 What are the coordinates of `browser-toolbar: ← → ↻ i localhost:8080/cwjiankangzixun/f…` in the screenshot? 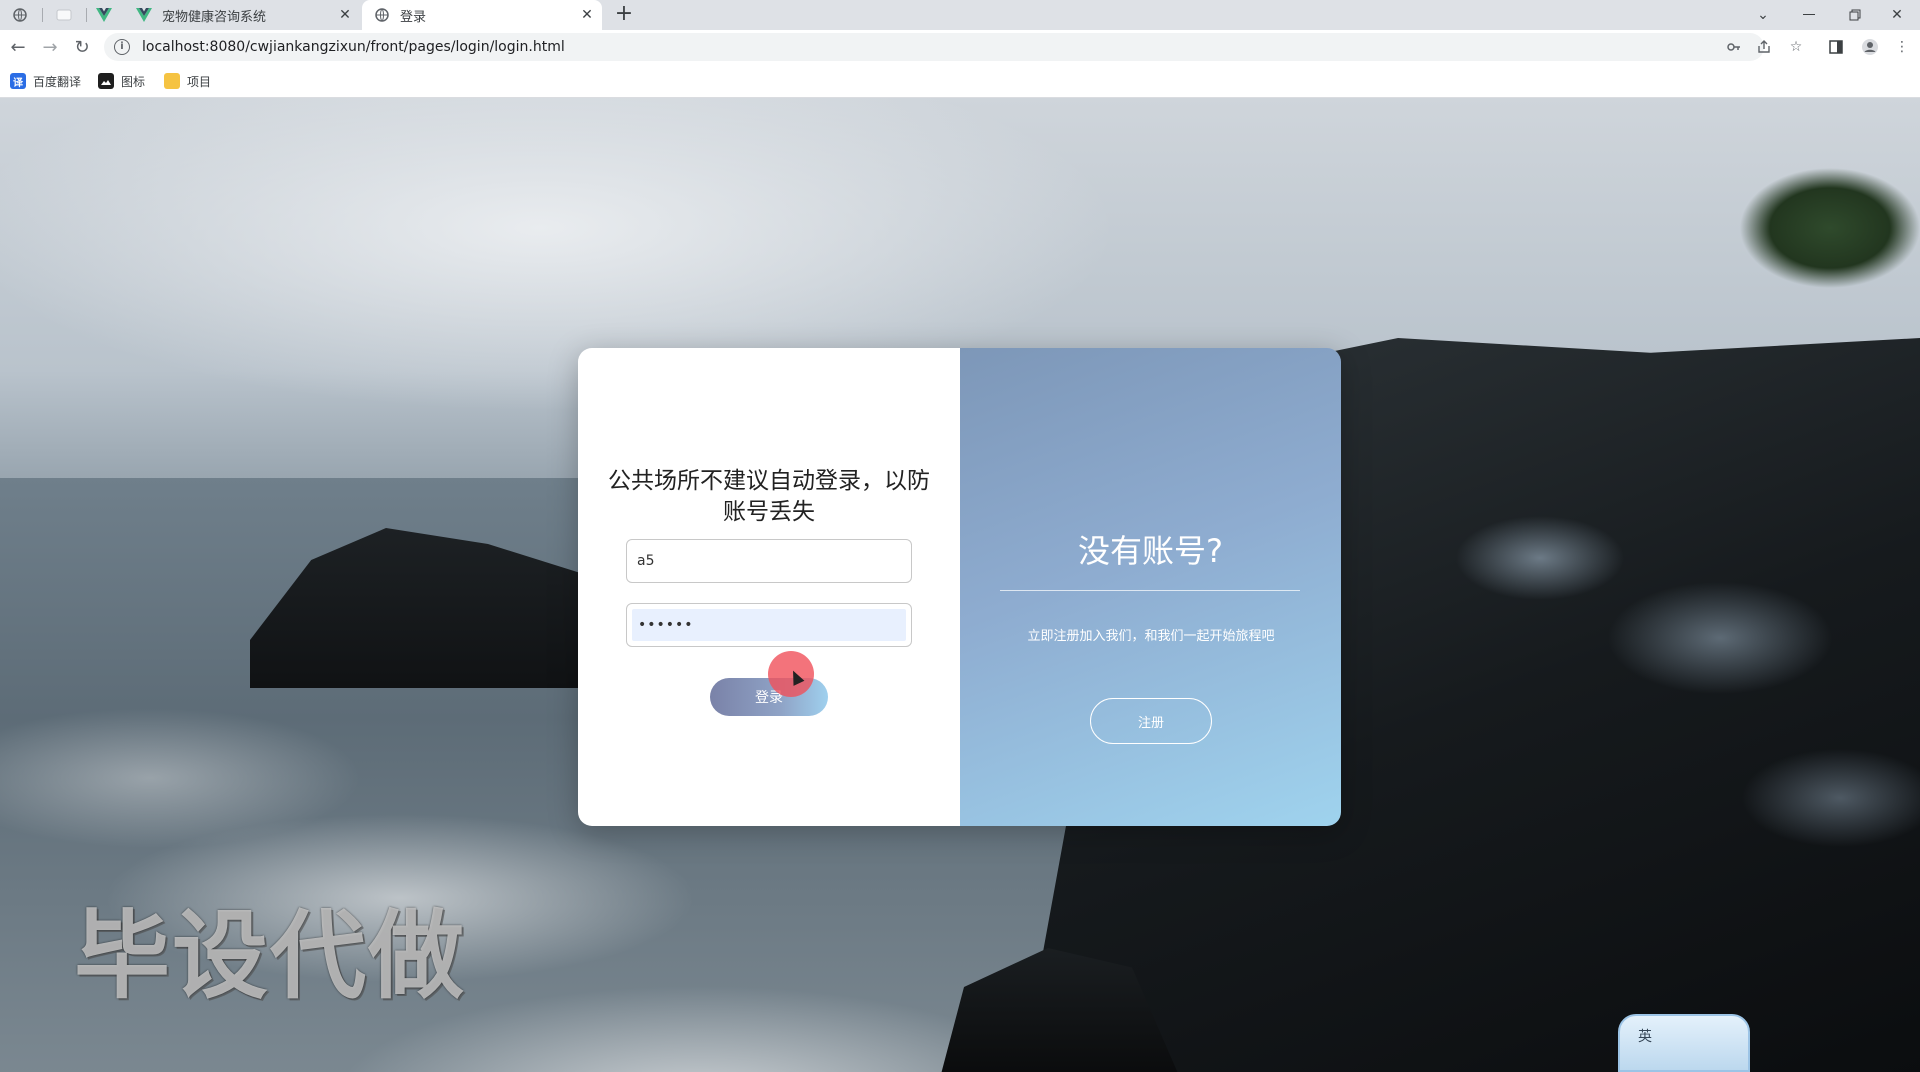 It's located at (960, 47).